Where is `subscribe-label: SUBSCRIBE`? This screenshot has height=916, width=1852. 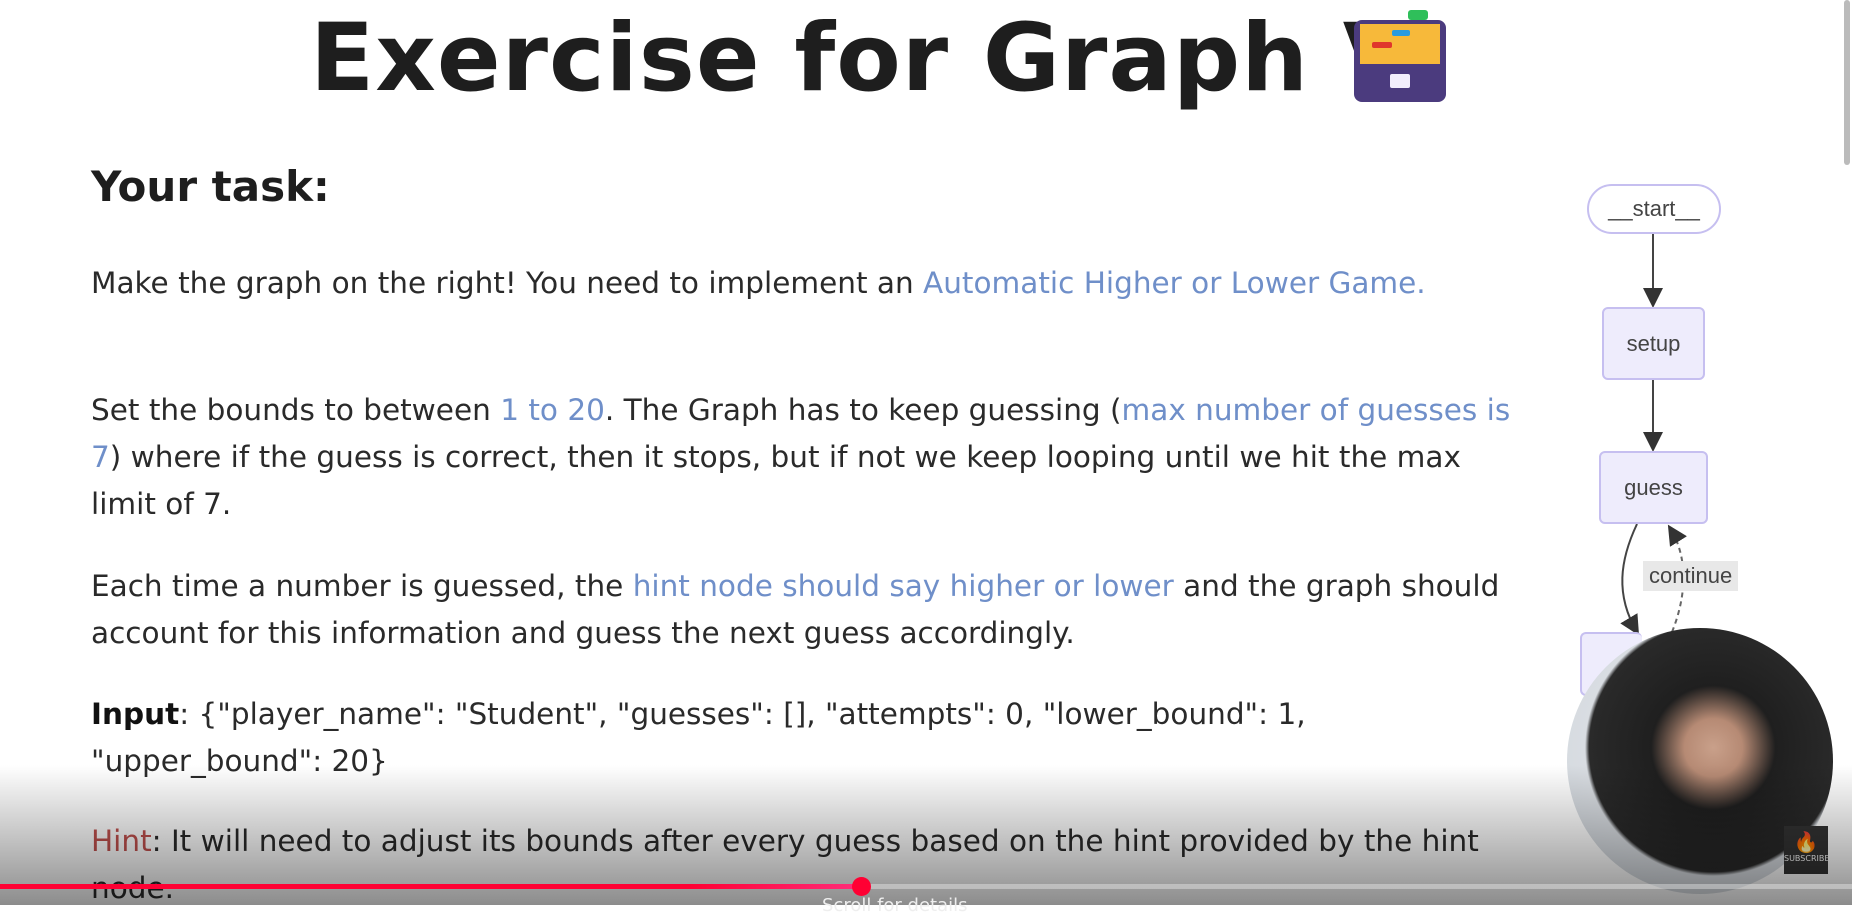 subscribe-label: SUBSCRIBE is located at coordinates (1807, 858).